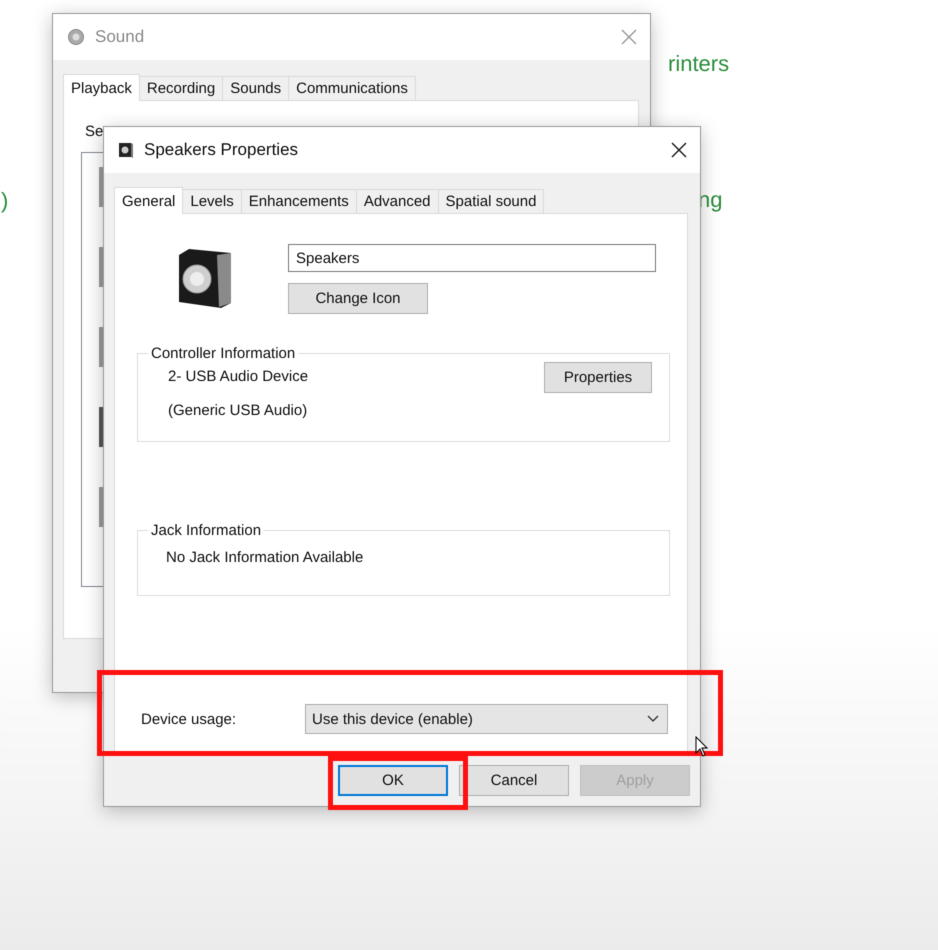  What do you see at coordinates (352, 88) in the screenshot?
I see `tab: Communications` at bounding box center [352, 88].